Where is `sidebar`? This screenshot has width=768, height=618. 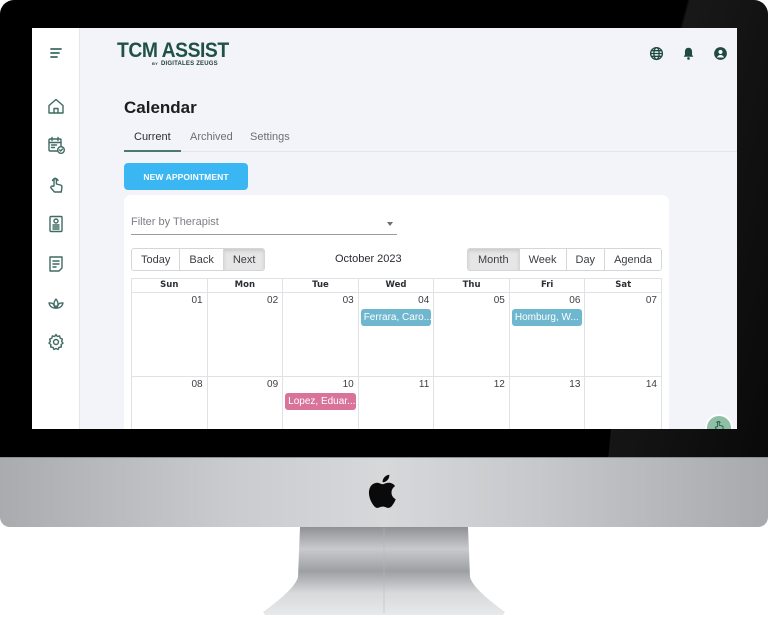
sidebar is located at coordinates (56, 228).